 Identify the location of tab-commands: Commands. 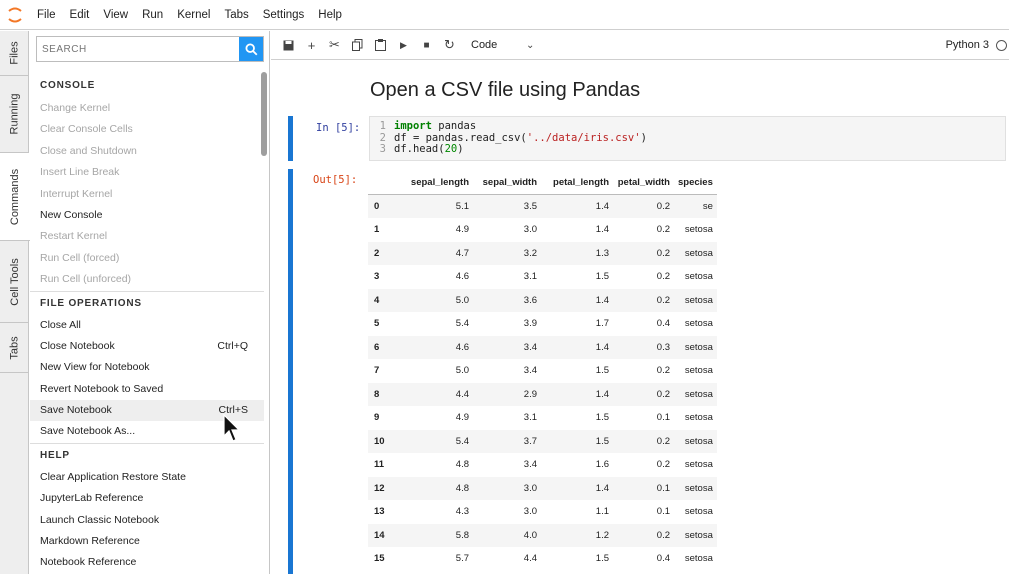
(15, 197).